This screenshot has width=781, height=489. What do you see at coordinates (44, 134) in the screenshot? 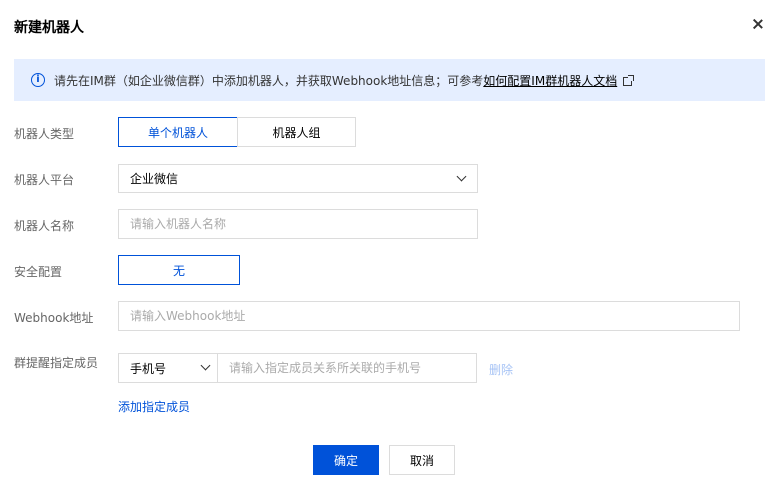
I see `robot-type-label: 机器人类型` at bounding box center [44, 134].